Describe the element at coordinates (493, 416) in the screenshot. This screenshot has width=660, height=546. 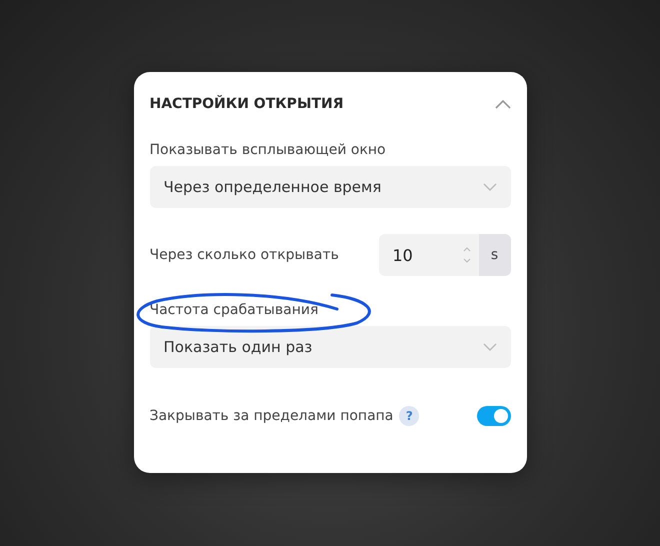
I see `toggle-switch` at that location.